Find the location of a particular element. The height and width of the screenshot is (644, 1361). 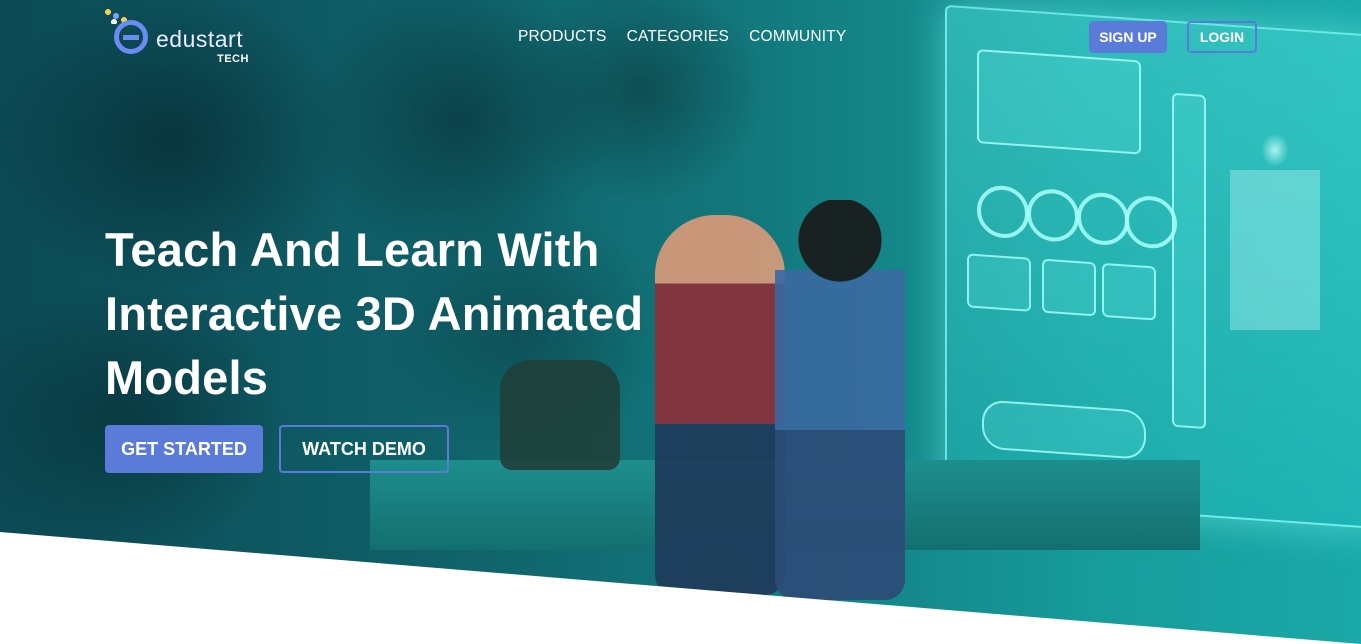

brand-logo: edustart TECH is located at coordinates (179, 39).